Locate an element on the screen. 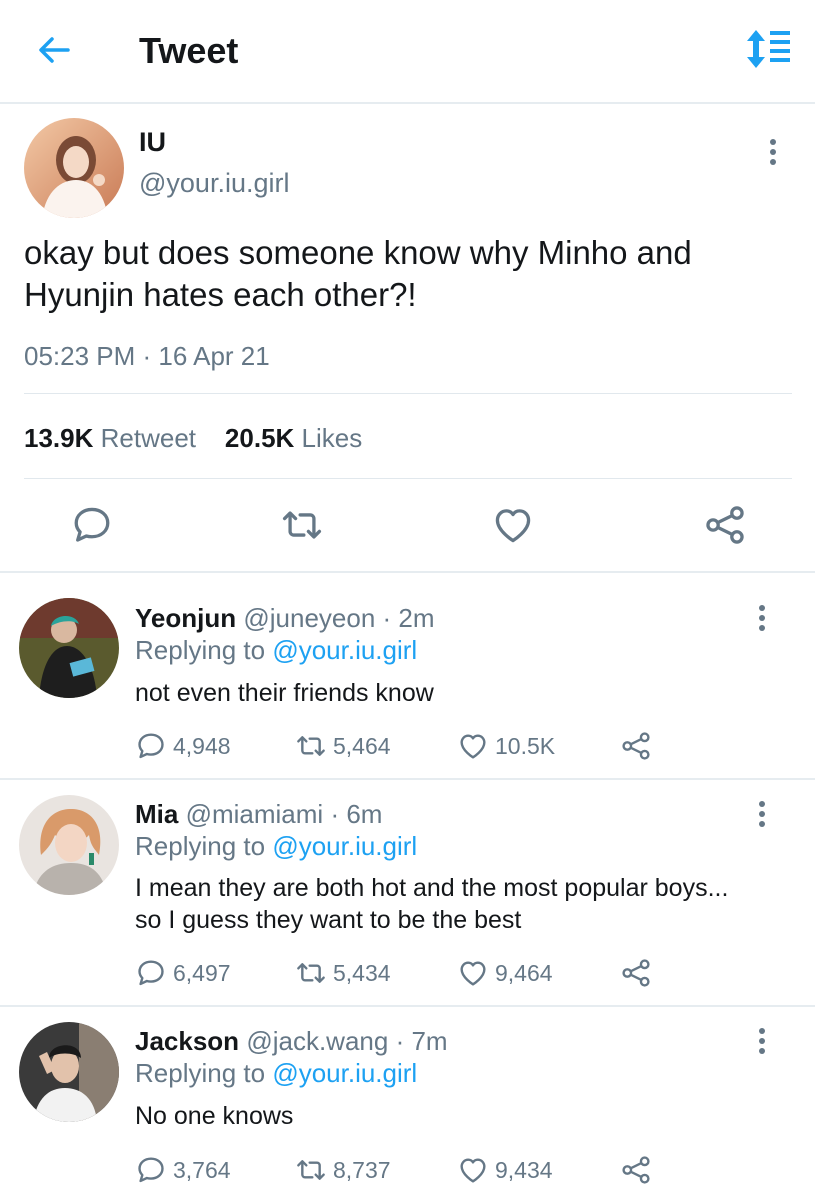  reply-button is located at coordinates (92, 525).